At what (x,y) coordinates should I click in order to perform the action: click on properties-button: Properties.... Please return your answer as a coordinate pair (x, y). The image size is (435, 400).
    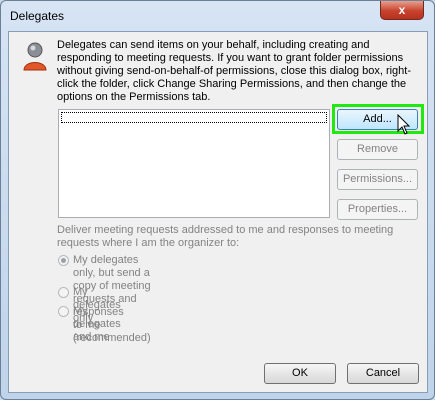
    Looking at the image, I should click on (377, 209).